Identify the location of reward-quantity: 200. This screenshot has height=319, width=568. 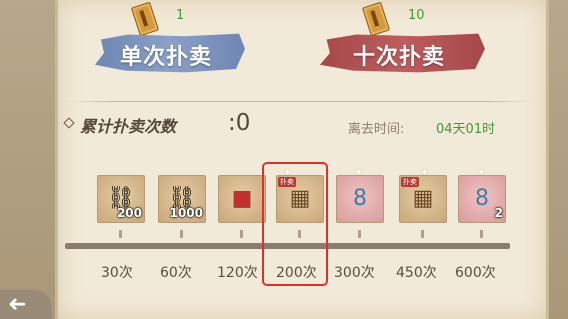
(129, 213).